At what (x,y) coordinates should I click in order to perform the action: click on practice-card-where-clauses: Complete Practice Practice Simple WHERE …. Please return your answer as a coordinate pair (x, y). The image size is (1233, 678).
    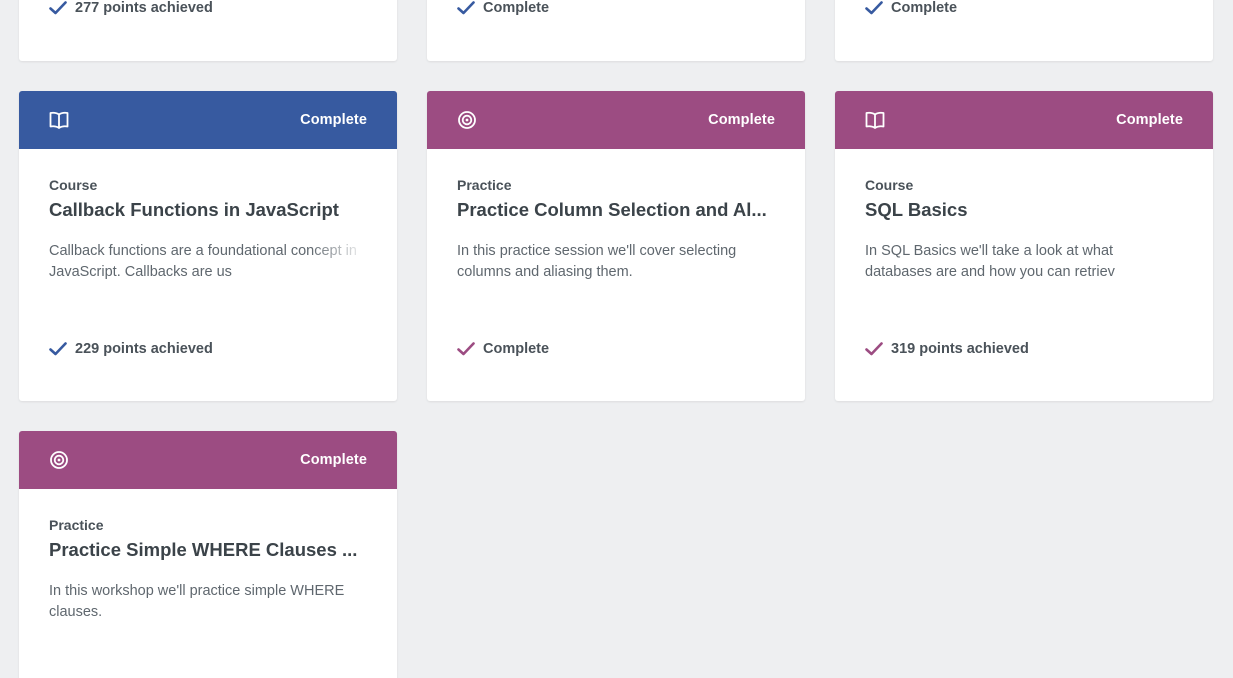
    Looking at the image, I should click on (208, 554).